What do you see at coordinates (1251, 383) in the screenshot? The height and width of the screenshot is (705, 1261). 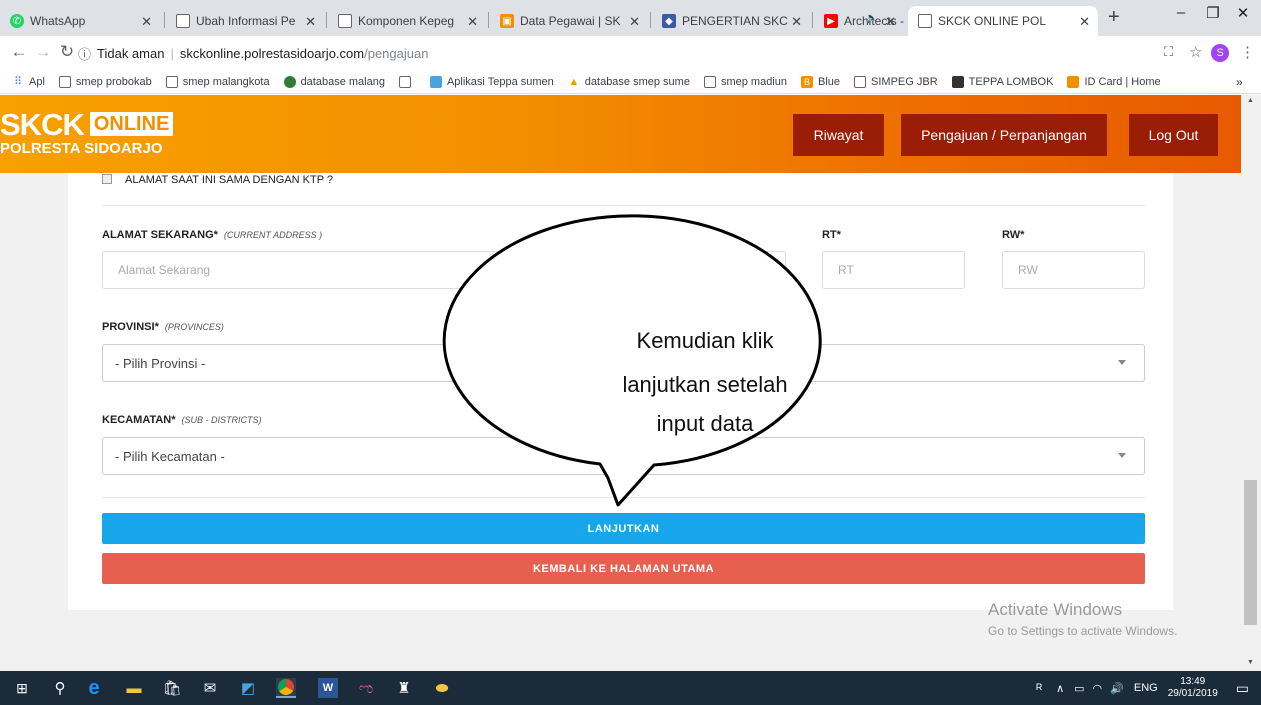 I see `scrollbar: ▲ ▼` at bounding box center [1251, 383].